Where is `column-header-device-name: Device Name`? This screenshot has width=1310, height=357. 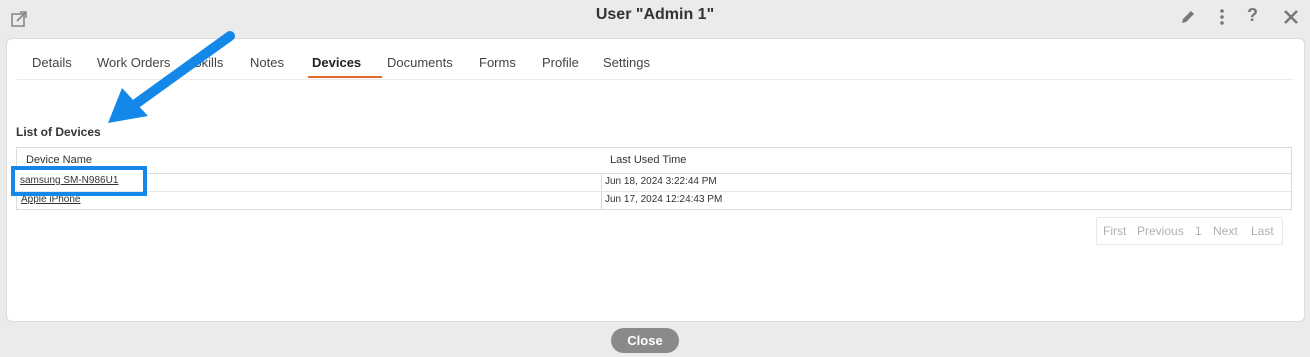 column-header-device-name: Device Name is located at coordinates (59, 160).